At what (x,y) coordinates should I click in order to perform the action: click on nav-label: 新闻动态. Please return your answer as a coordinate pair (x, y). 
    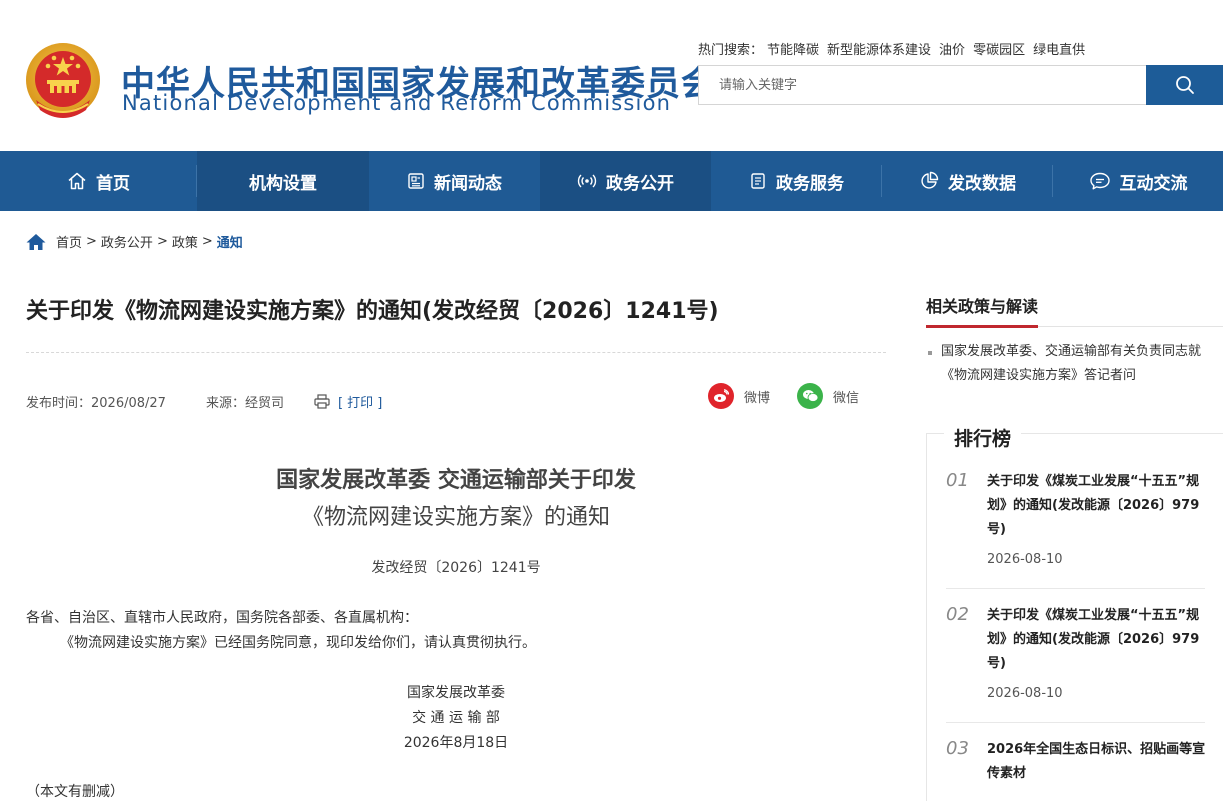
    Looking at the image, I should click on (468, 183).